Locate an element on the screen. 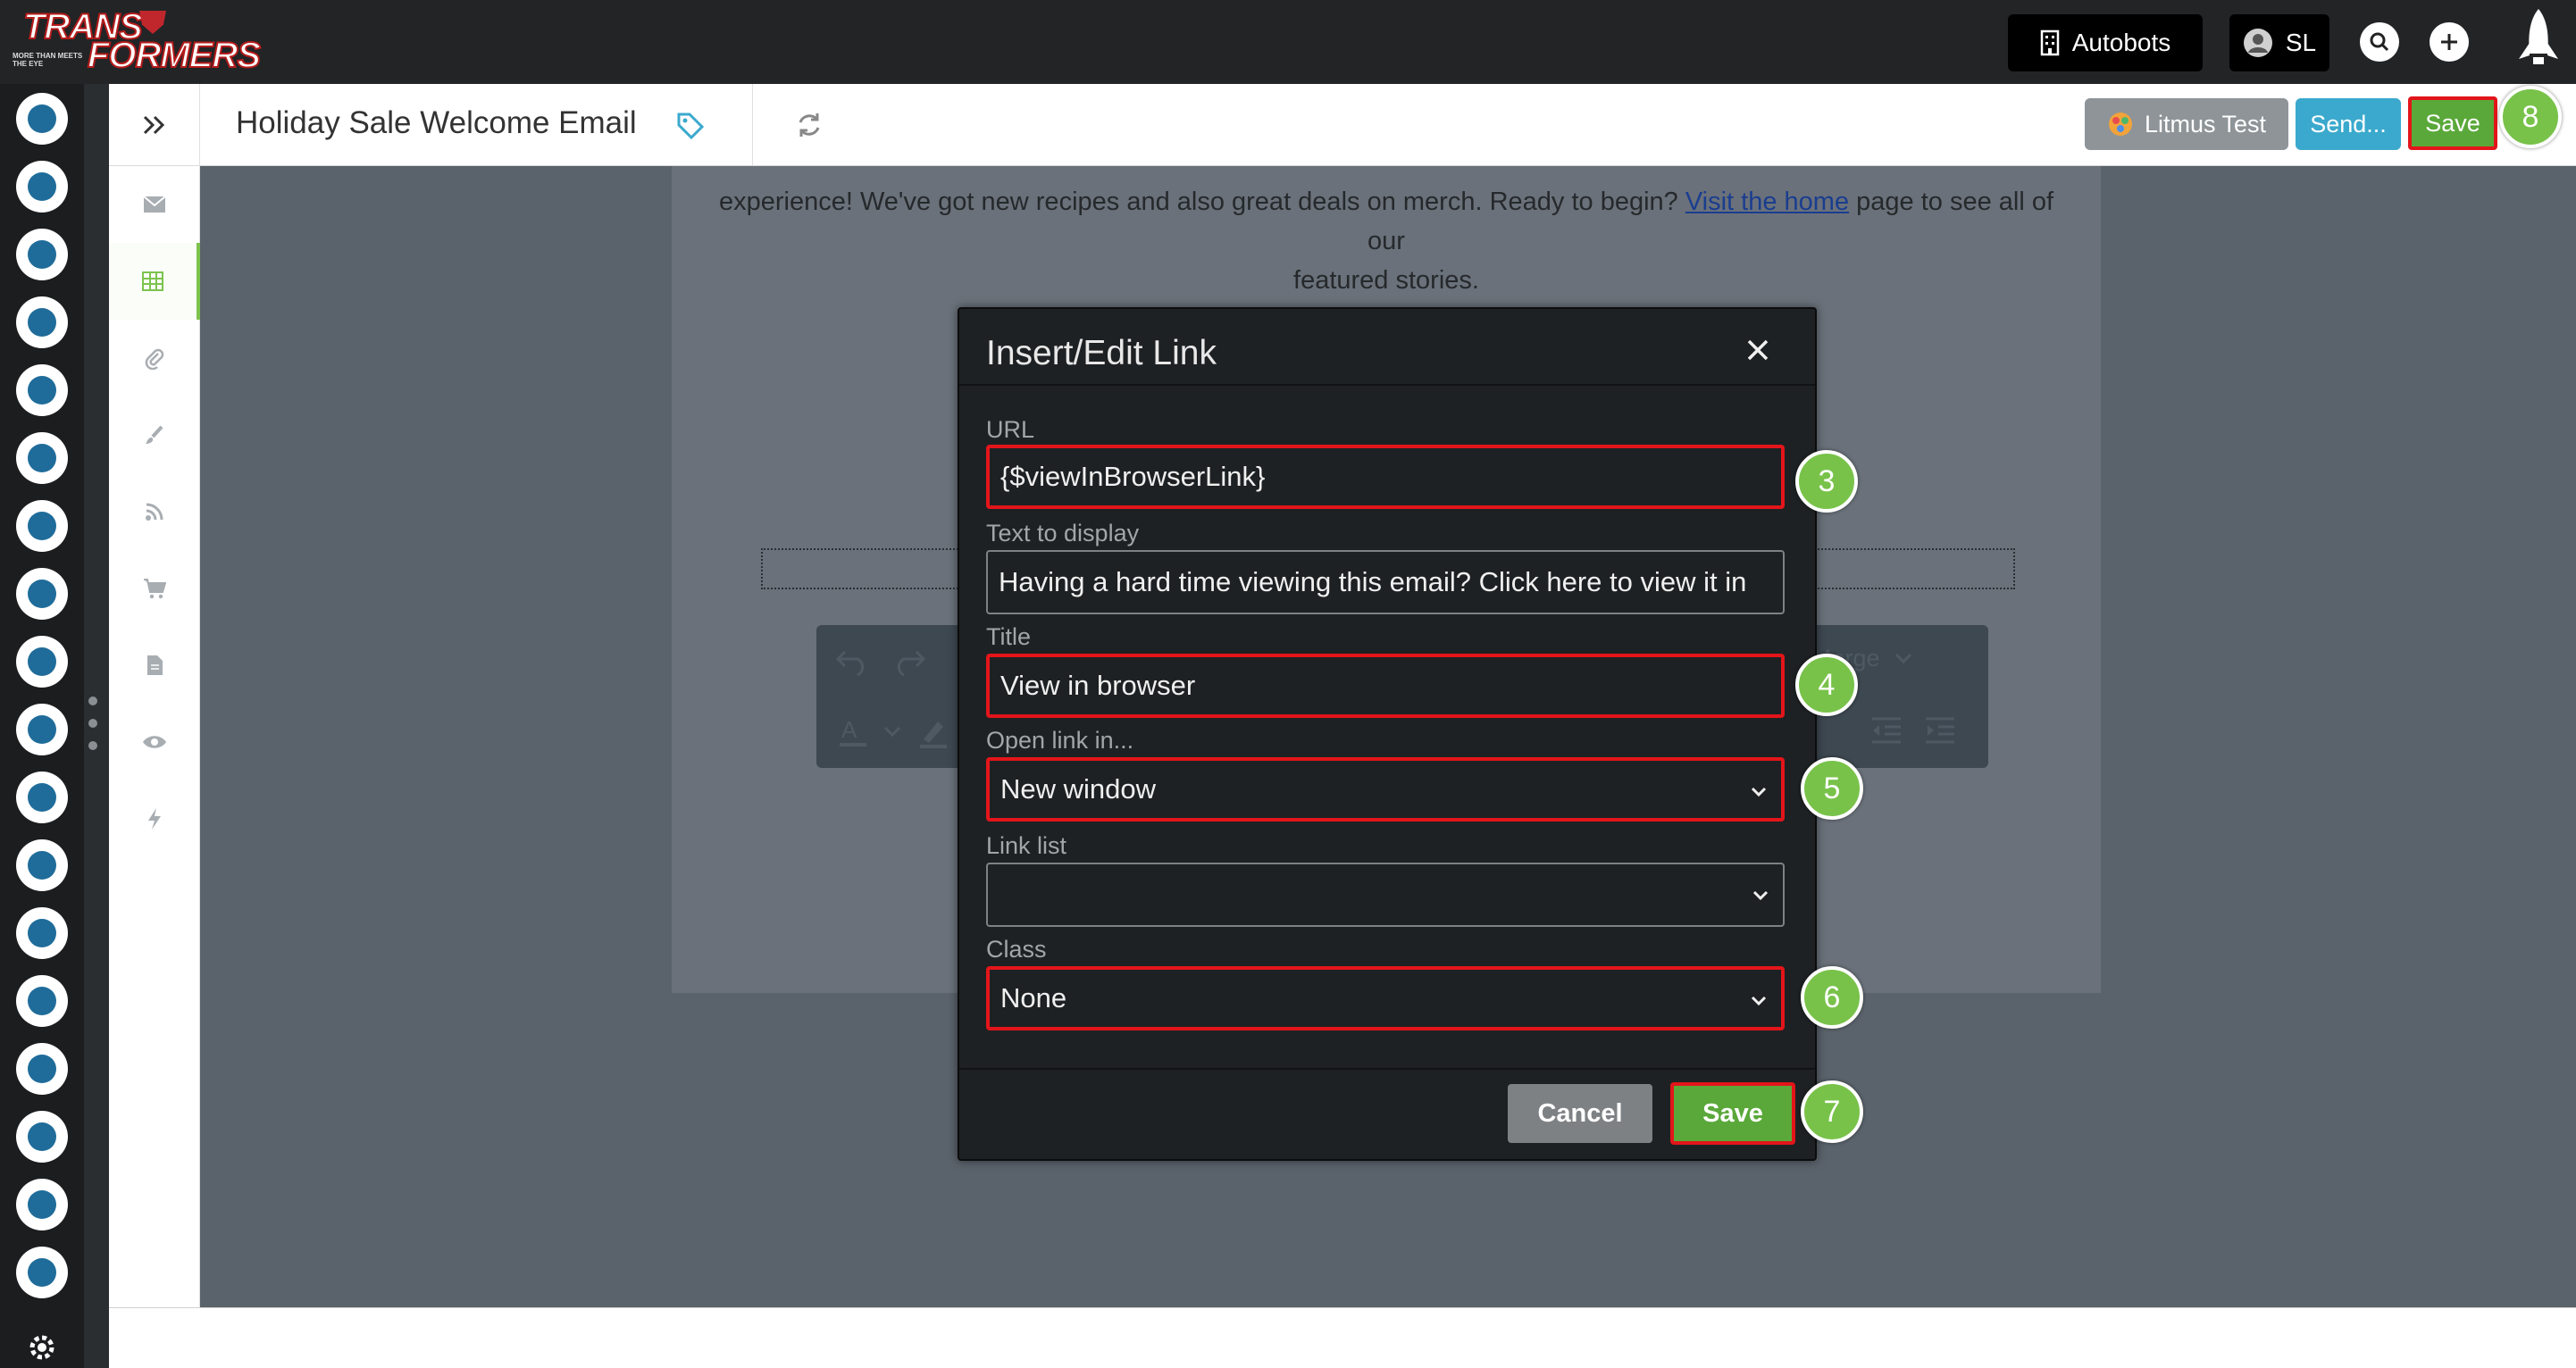  title-label: Title is located at coordinates (1009, 637).